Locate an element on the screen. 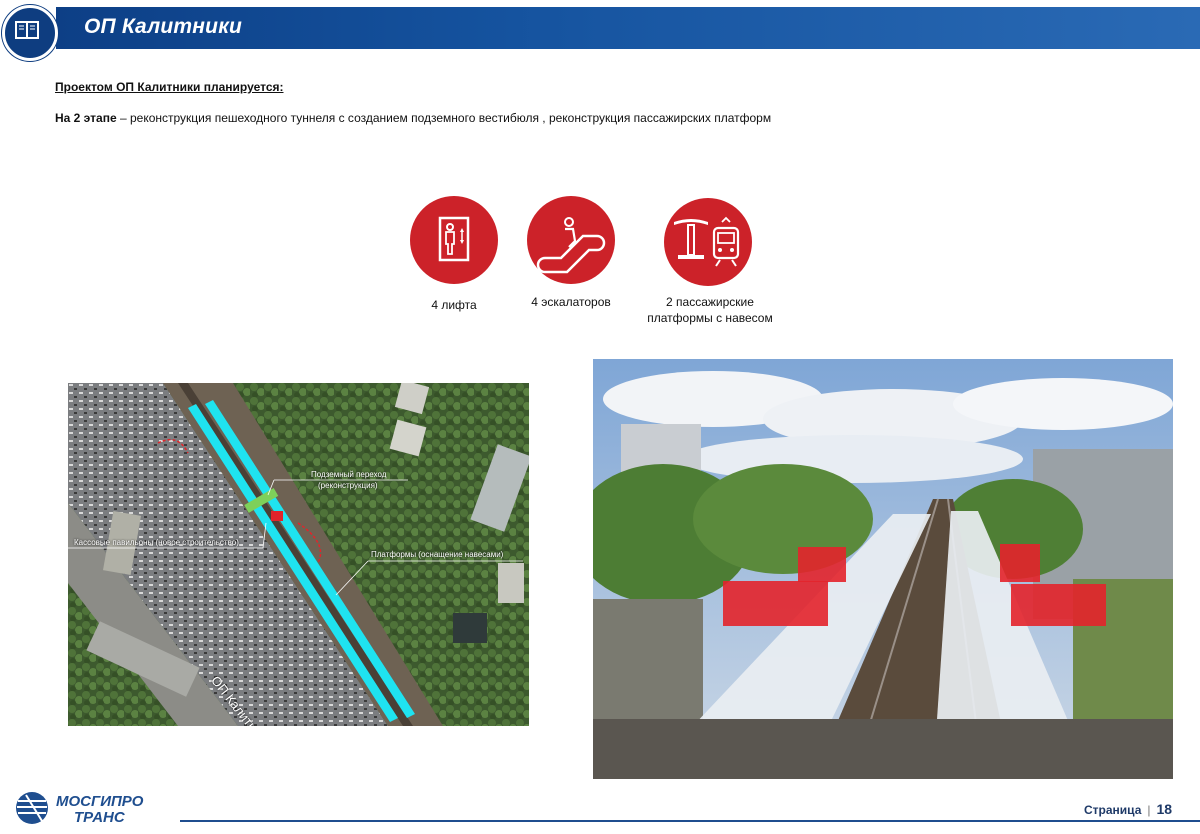 The width and height of the screenshot is (1200, 834). map-label-underpass: Подземный переход is located at coordinates (349, 474).